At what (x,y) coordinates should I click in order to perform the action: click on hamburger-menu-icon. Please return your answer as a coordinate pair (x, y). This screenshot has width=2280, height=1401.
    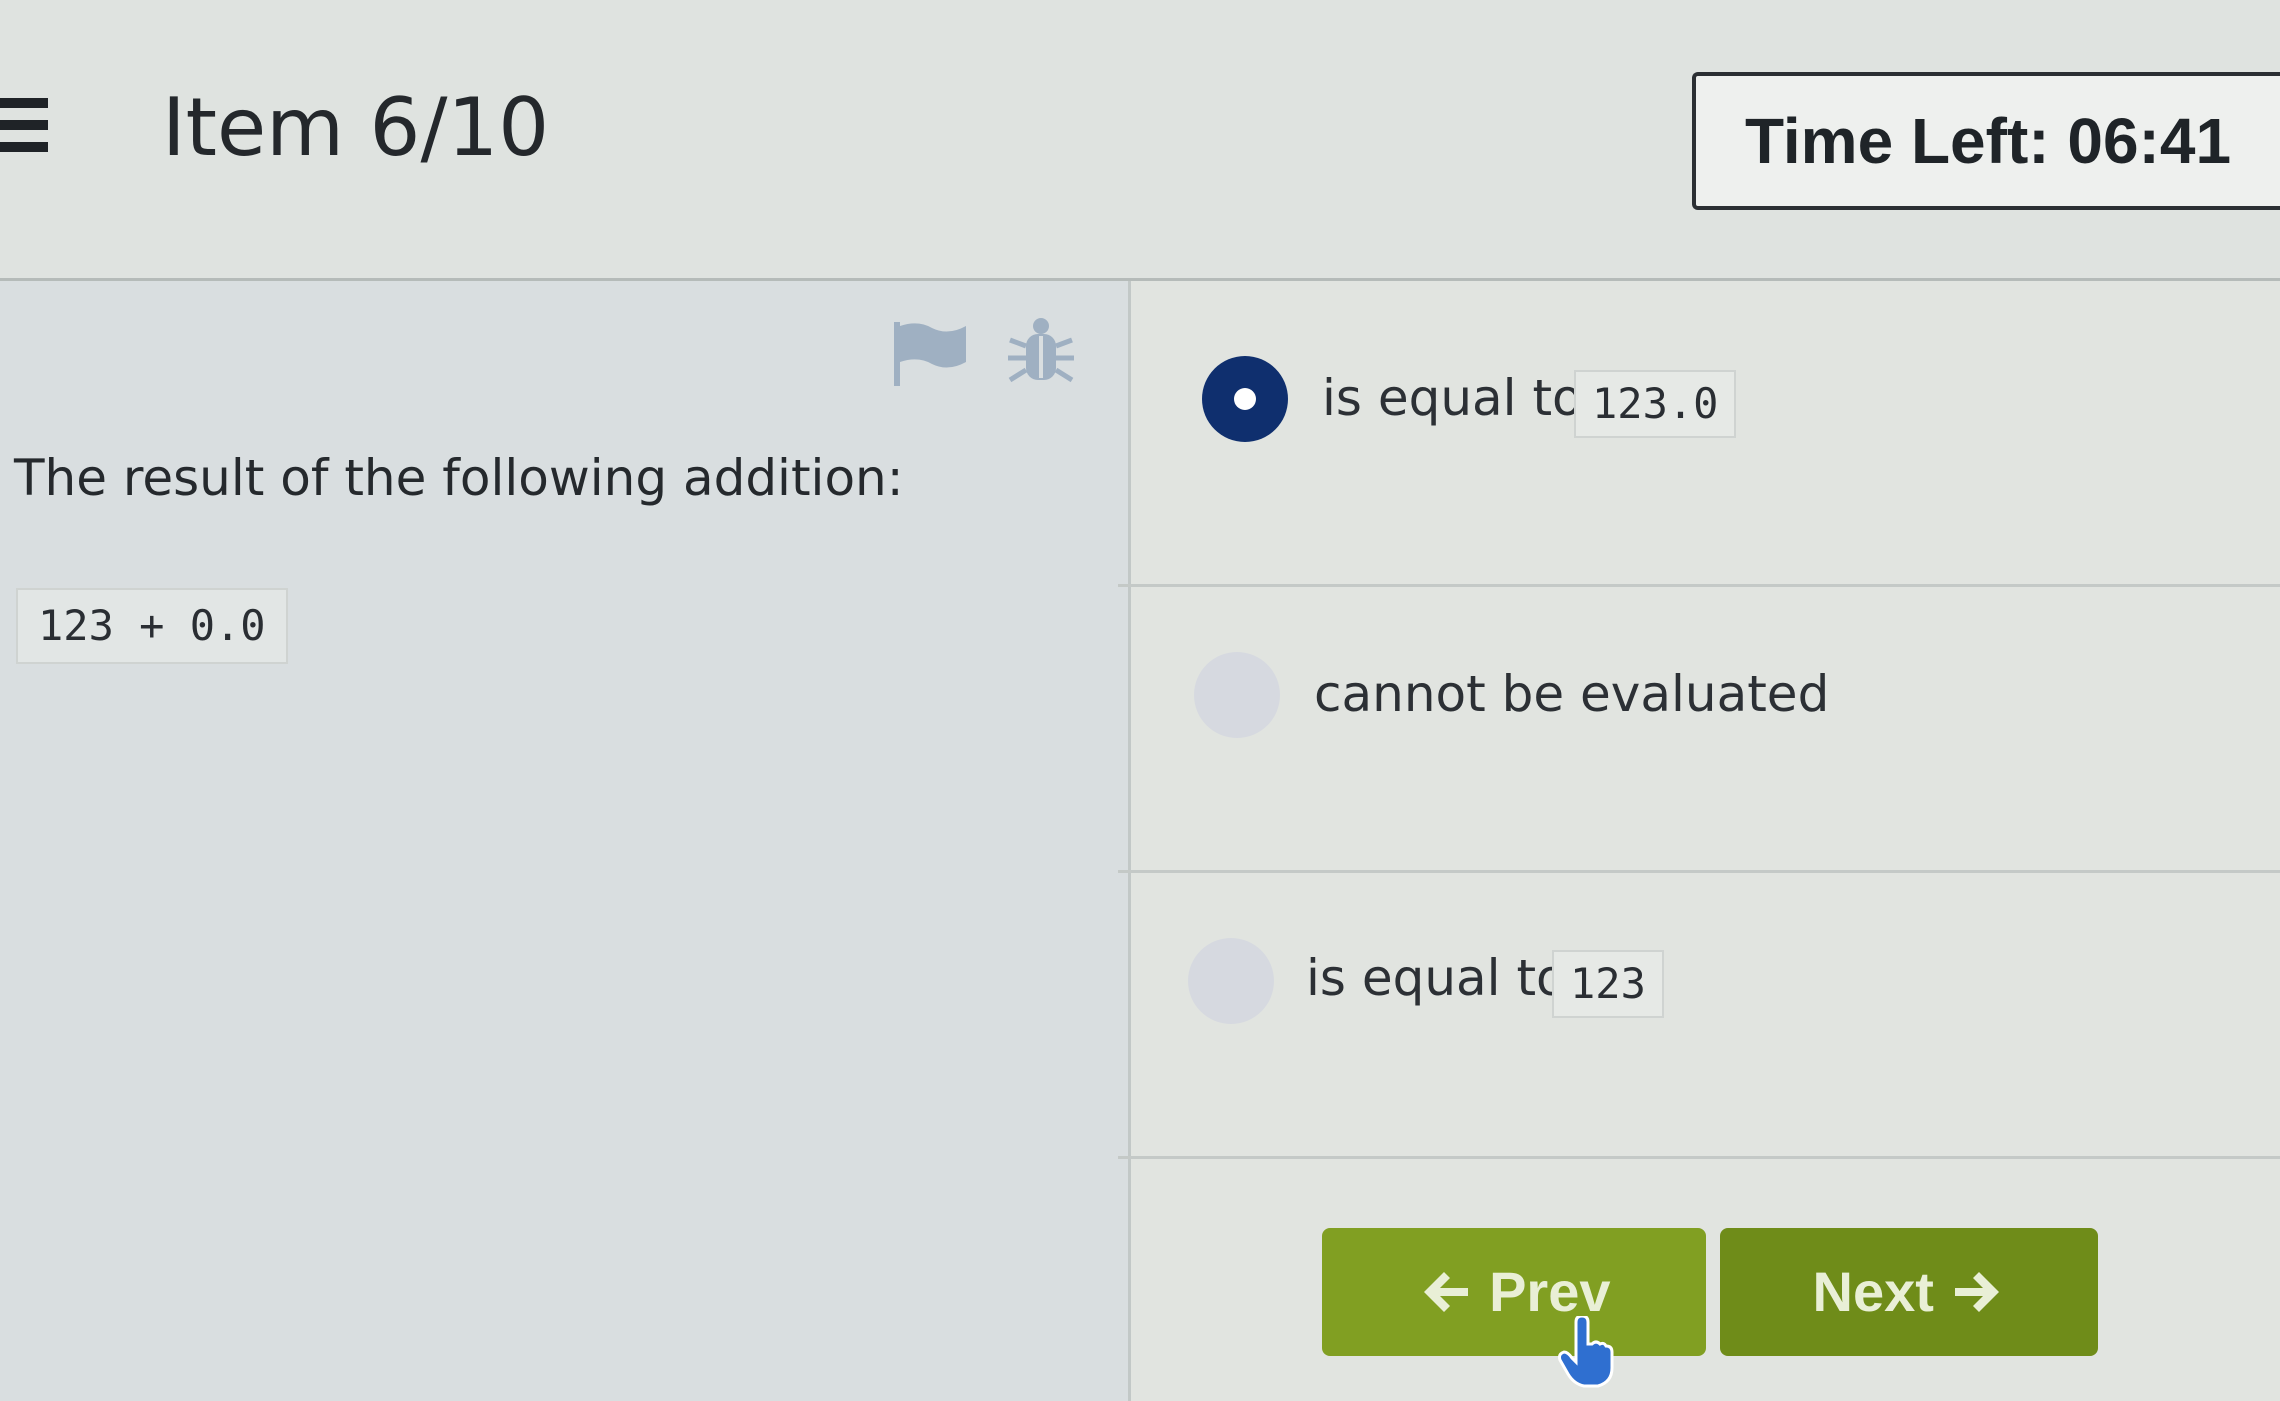
    Looking at the image, I should click on (24, 128).